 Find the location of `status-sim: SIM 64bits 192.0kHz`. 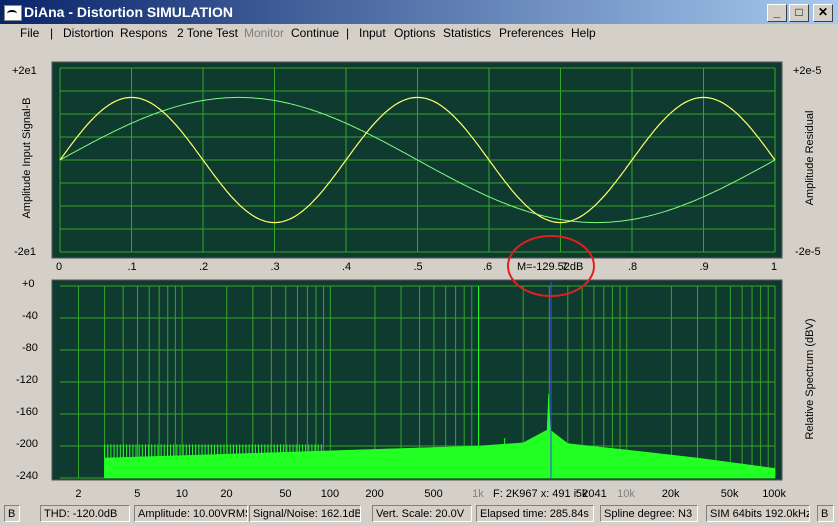

status-sim: SIM 64bits 192.0kHz is located at coordinates (758, 513).